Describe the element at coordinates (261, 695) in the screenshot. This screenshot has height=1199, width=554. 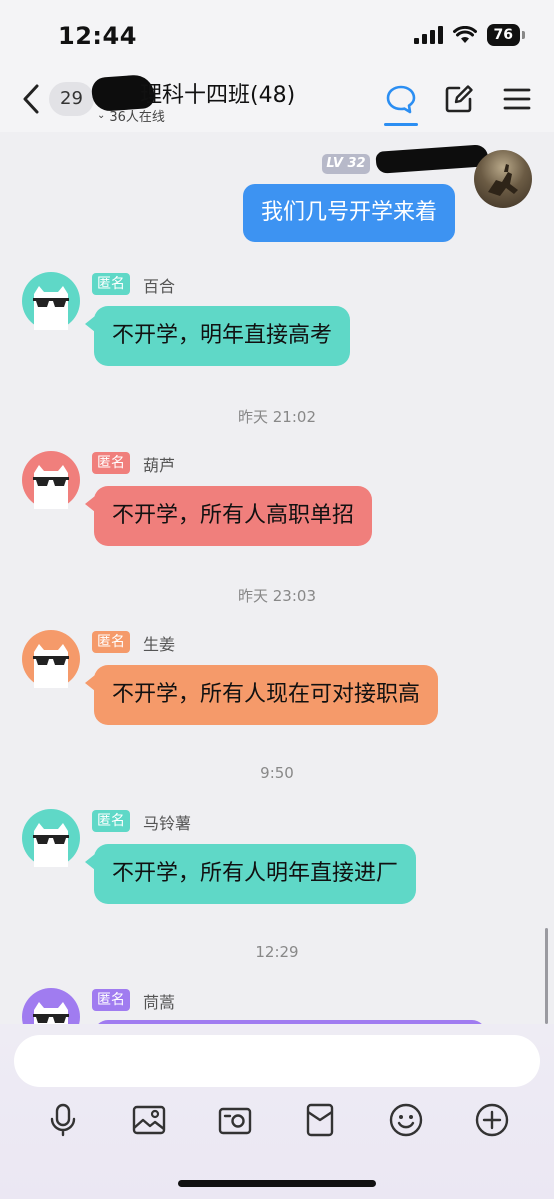
I see `message-bubble: 不开学，所有人现在可对接职高` at that location.